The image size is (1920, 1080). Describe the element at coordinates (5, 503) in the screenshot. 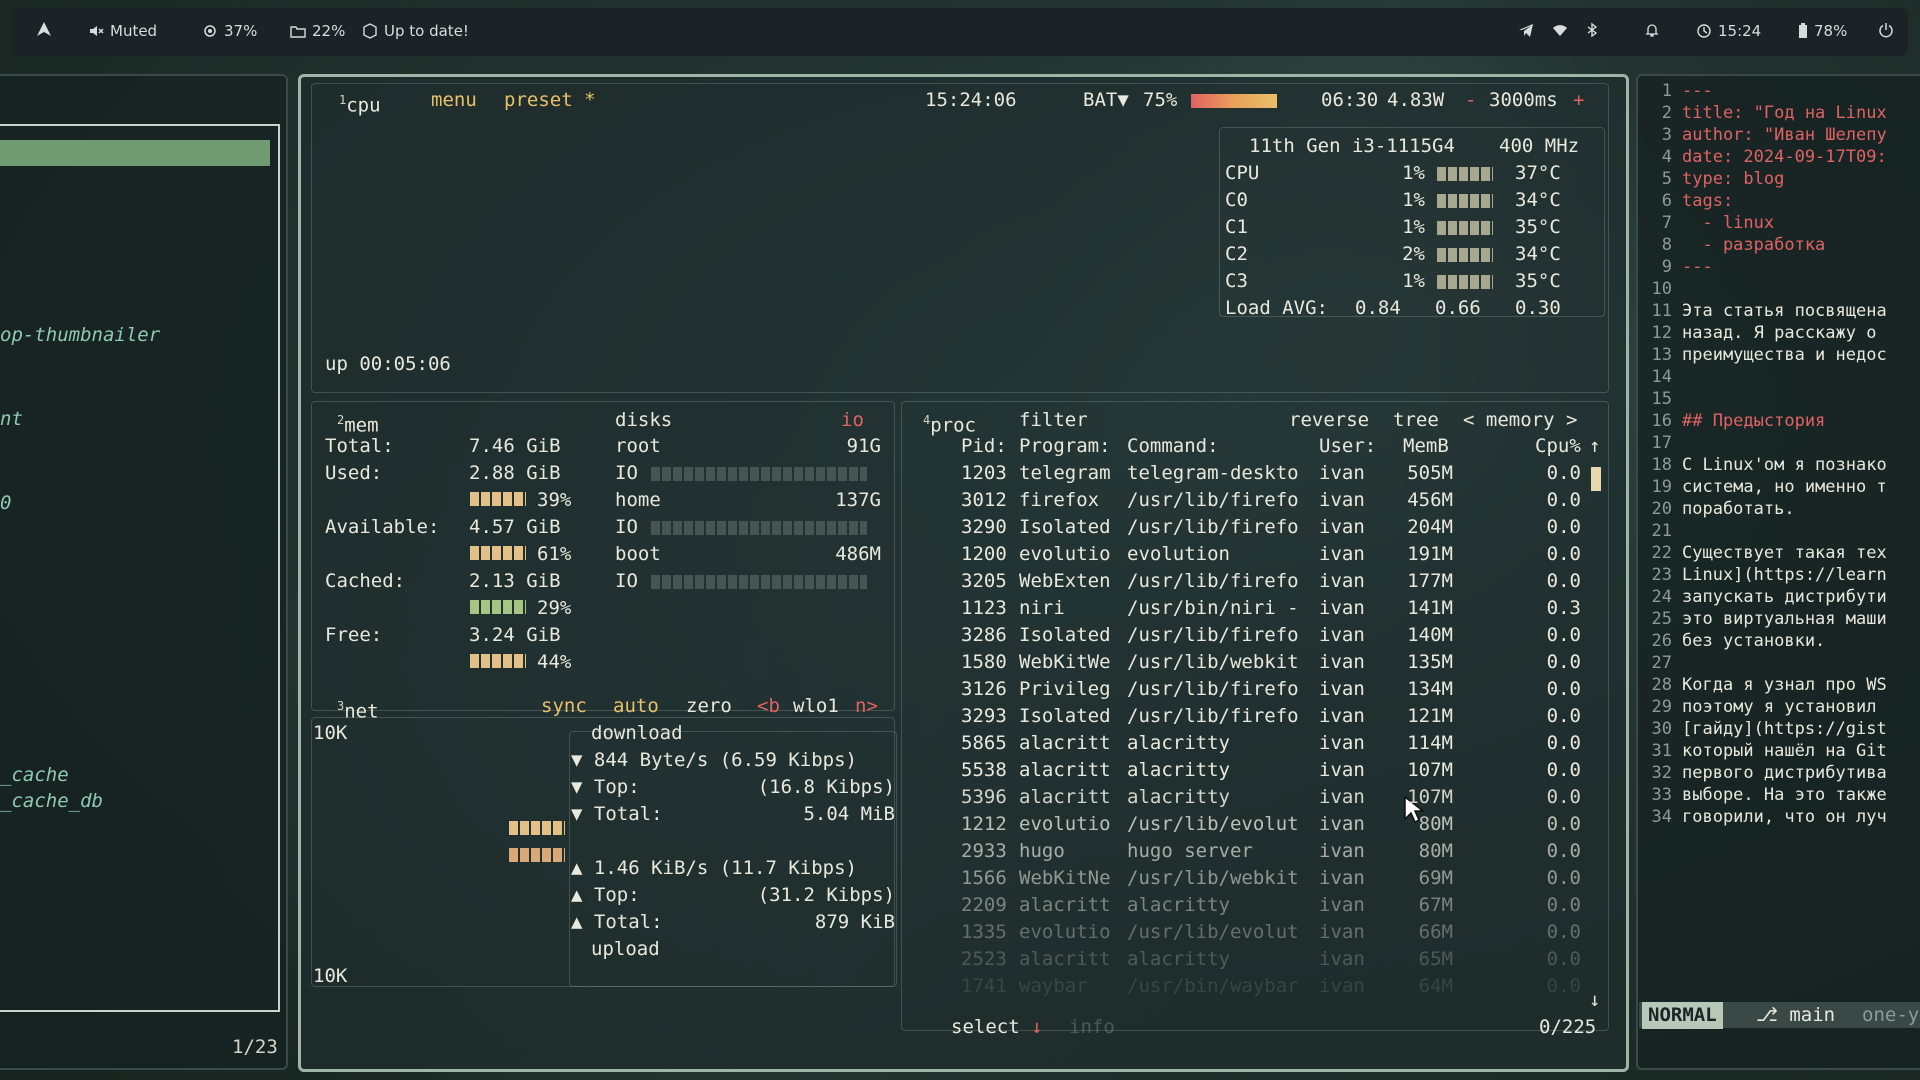

I see `list-item: 0` at that location.